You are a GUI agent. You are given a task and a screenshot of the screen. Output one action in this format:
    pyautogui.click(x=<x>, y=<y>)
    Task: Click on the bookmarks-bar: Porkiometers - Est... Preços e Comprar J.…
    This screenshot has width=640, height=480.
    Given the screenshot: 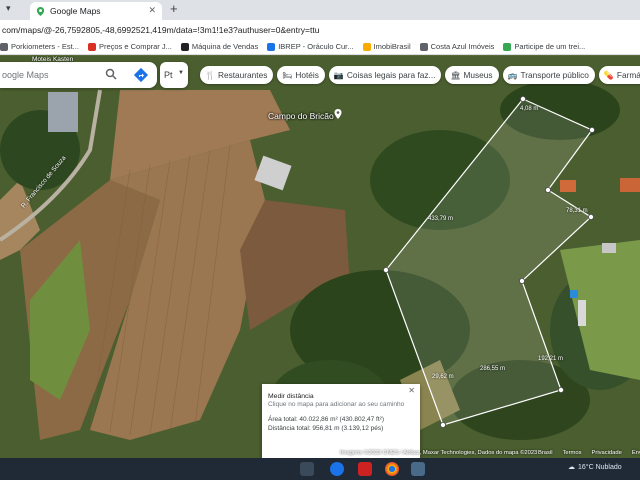 What is the action you would take?
    pyautogui.click(x=320, y=47)
    